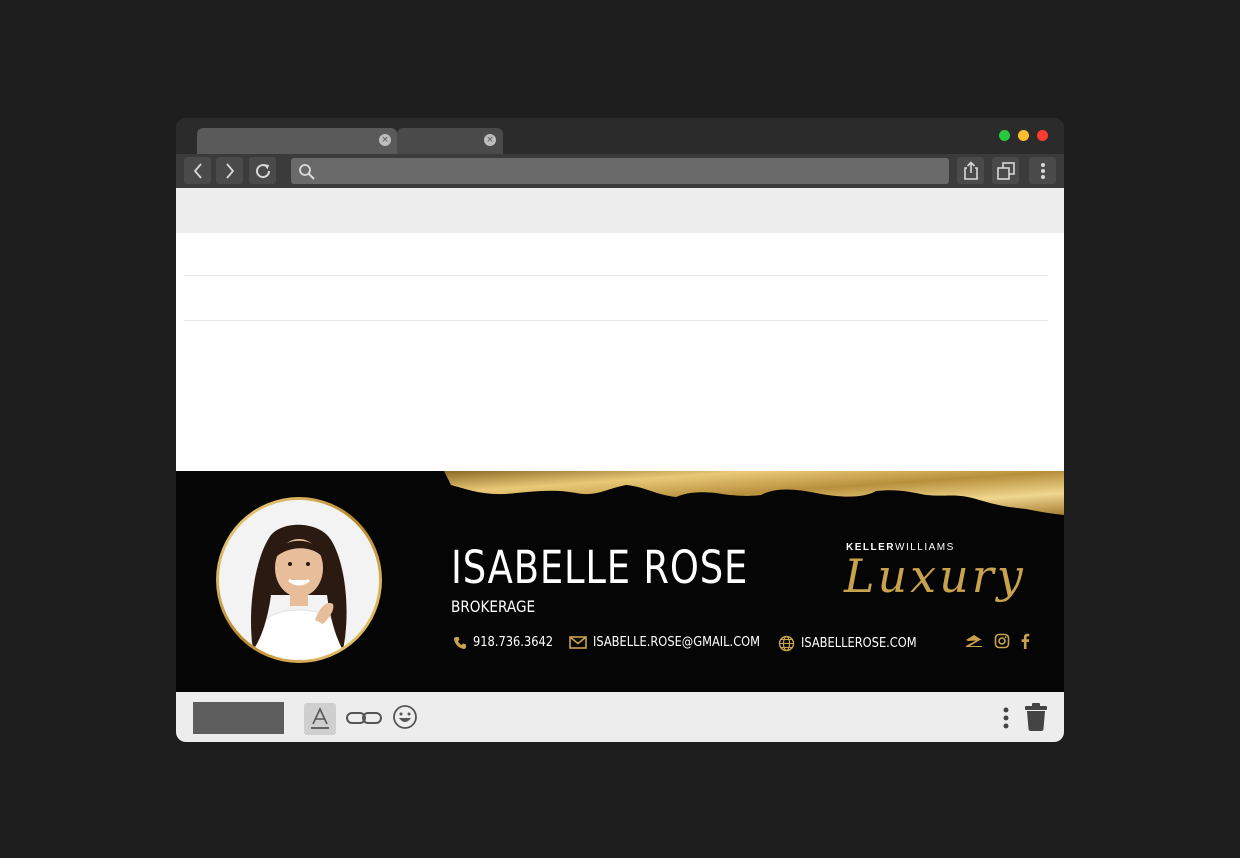 The width and height of the screenshot is (1240, 858). Describe the element at coordinates (620, 210) in the screenshot. I see `compose-header` at that location.